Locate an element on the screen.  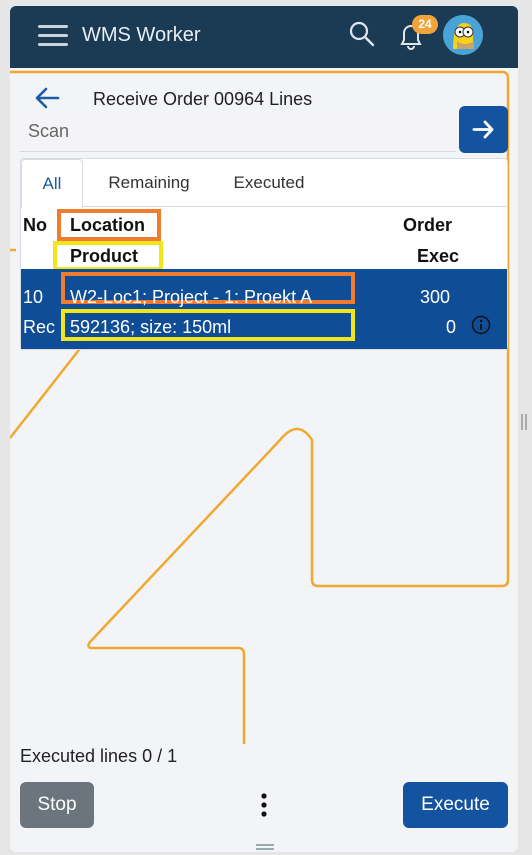
info-icon is located at coordinates (481, 325).